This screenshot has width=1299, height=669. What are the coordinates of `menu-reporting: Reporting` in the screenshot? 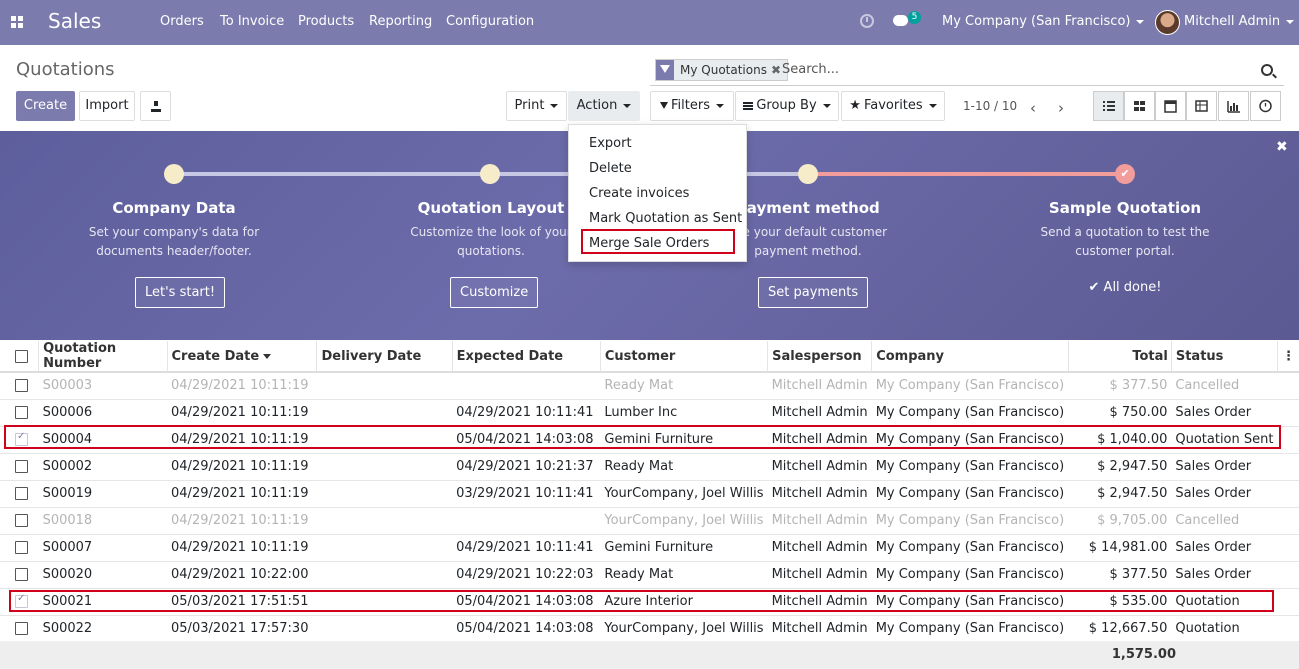 It's located at (400, 21).